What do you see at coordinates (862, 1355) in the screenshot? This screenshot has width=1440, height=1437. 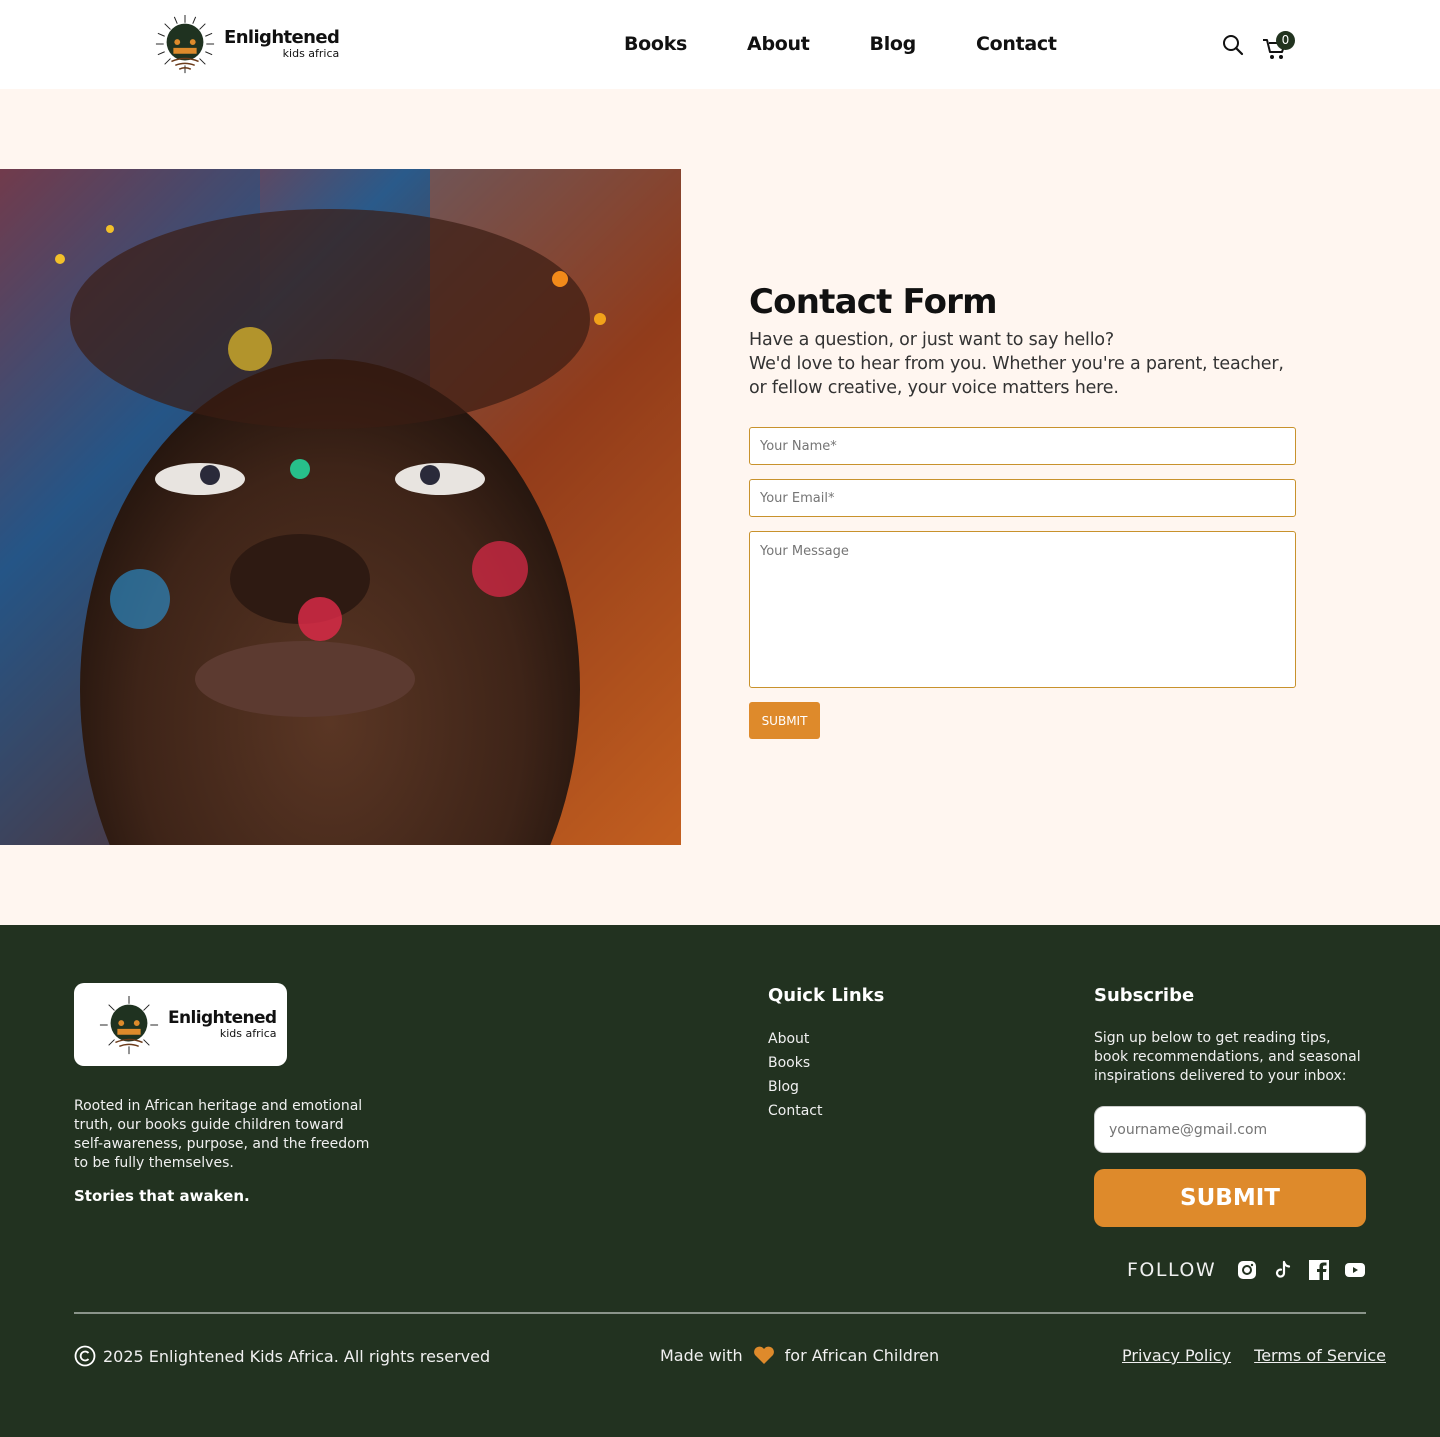 I see `made-for-text: for African Children` at bounding box center [862, 1355].